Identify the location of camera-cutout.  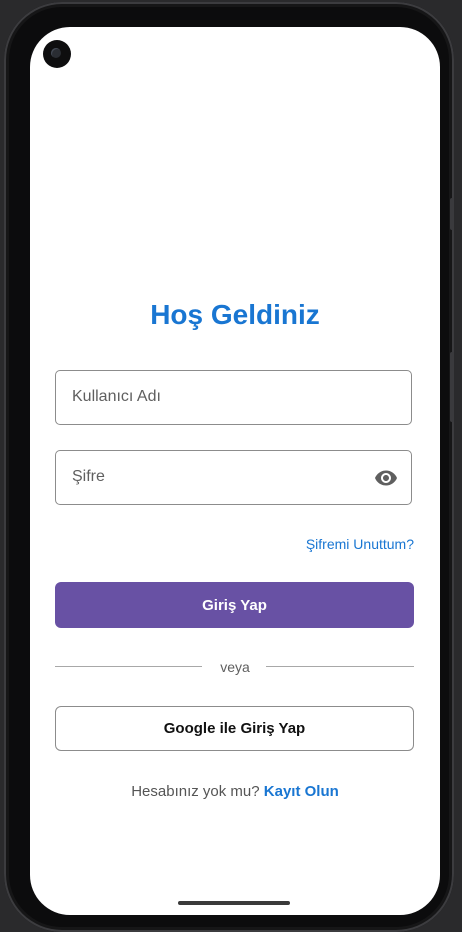
(57, 54).